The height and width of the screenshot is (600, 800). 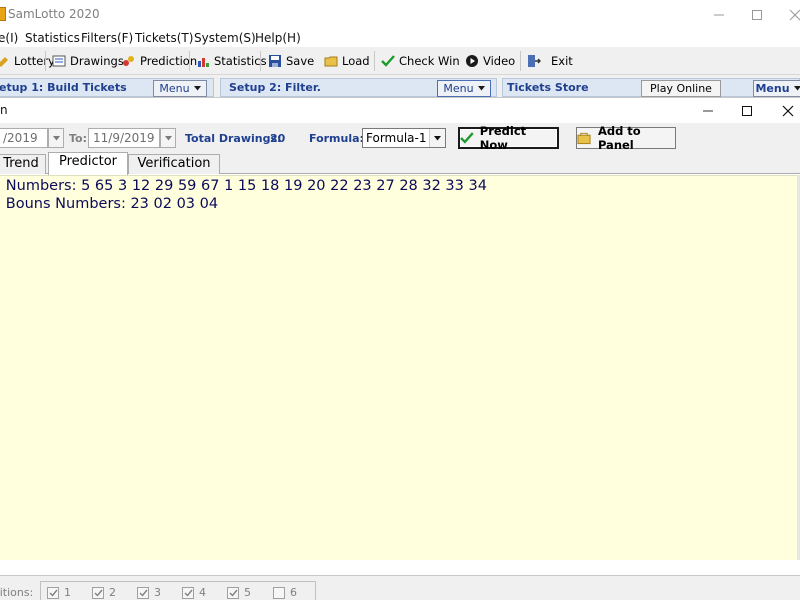 What do you see at coordinates (159, 61) in the screenshot?
I see `prediction-button: Prediction` at bounding box center [159, 61].